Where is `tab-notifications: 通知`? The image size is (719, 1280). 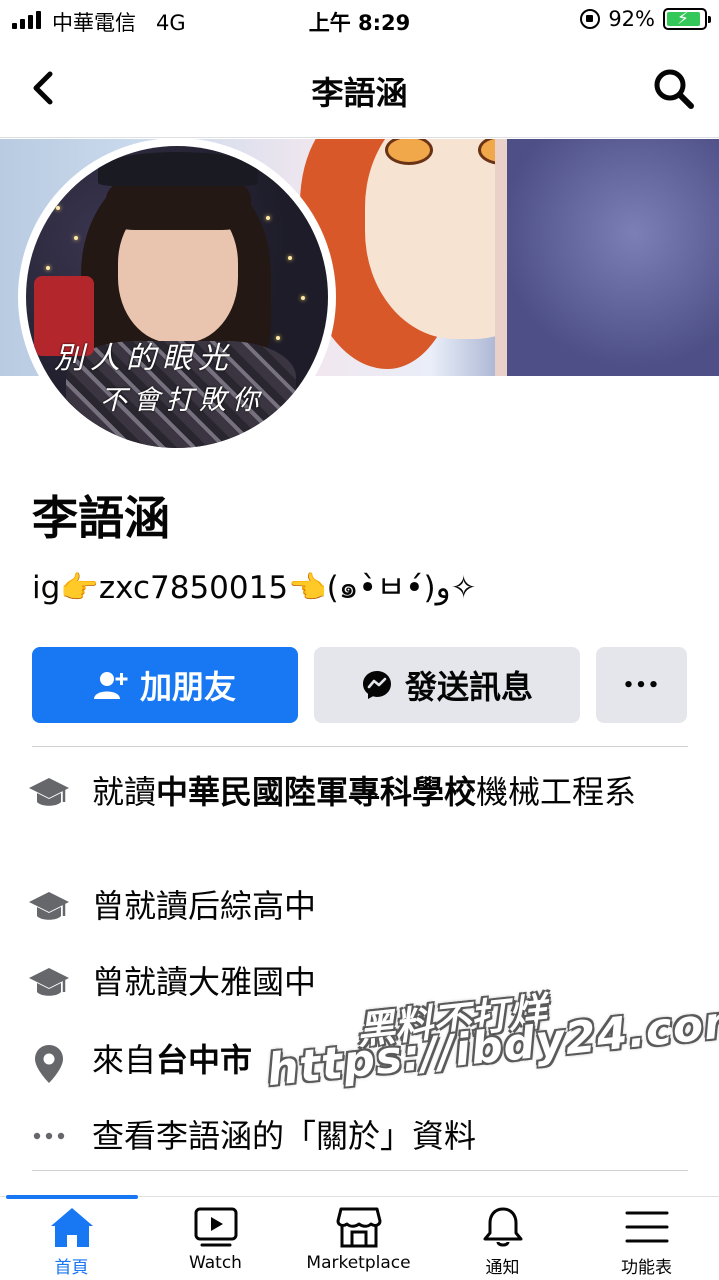 tab-notifications: 通知 is located at coordinates (502, 1242).